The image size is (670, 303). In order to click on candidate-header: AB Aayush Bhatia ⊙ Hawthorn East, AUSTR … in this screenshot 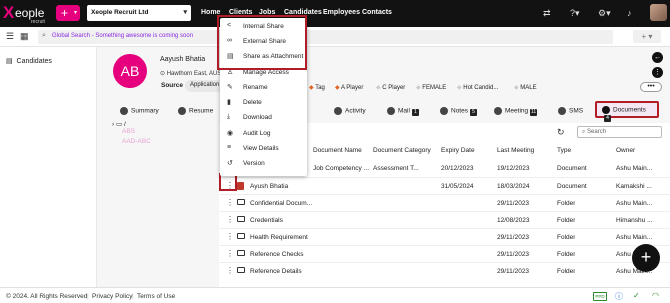, I will do `click(386, 75)`.